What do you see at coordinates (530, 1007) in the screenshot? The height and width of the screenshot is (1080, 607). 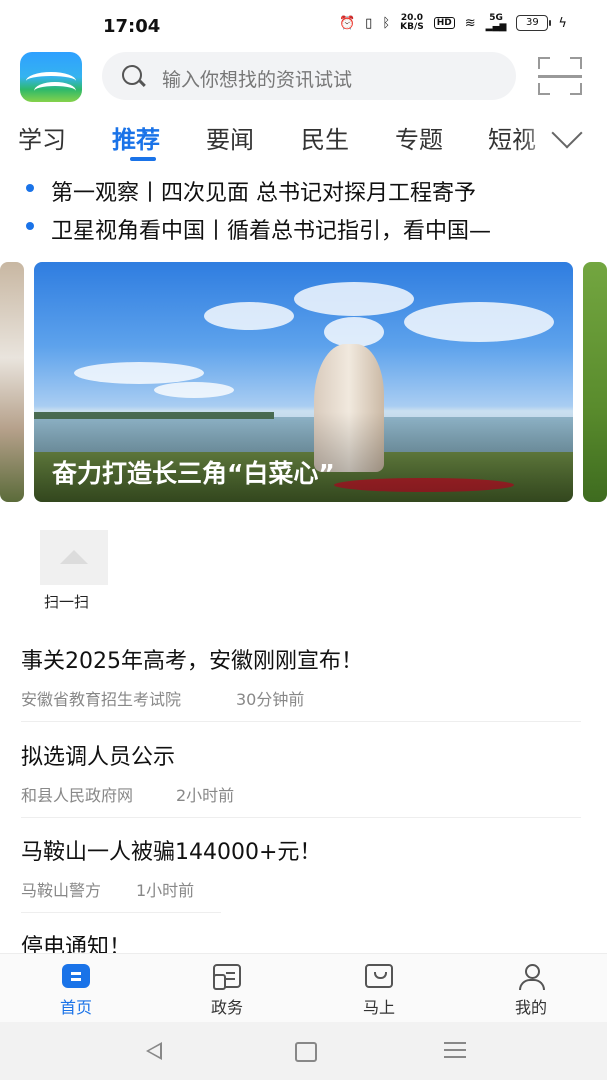 I see `nav-label: 我的` at bounding box center [530, 1007].